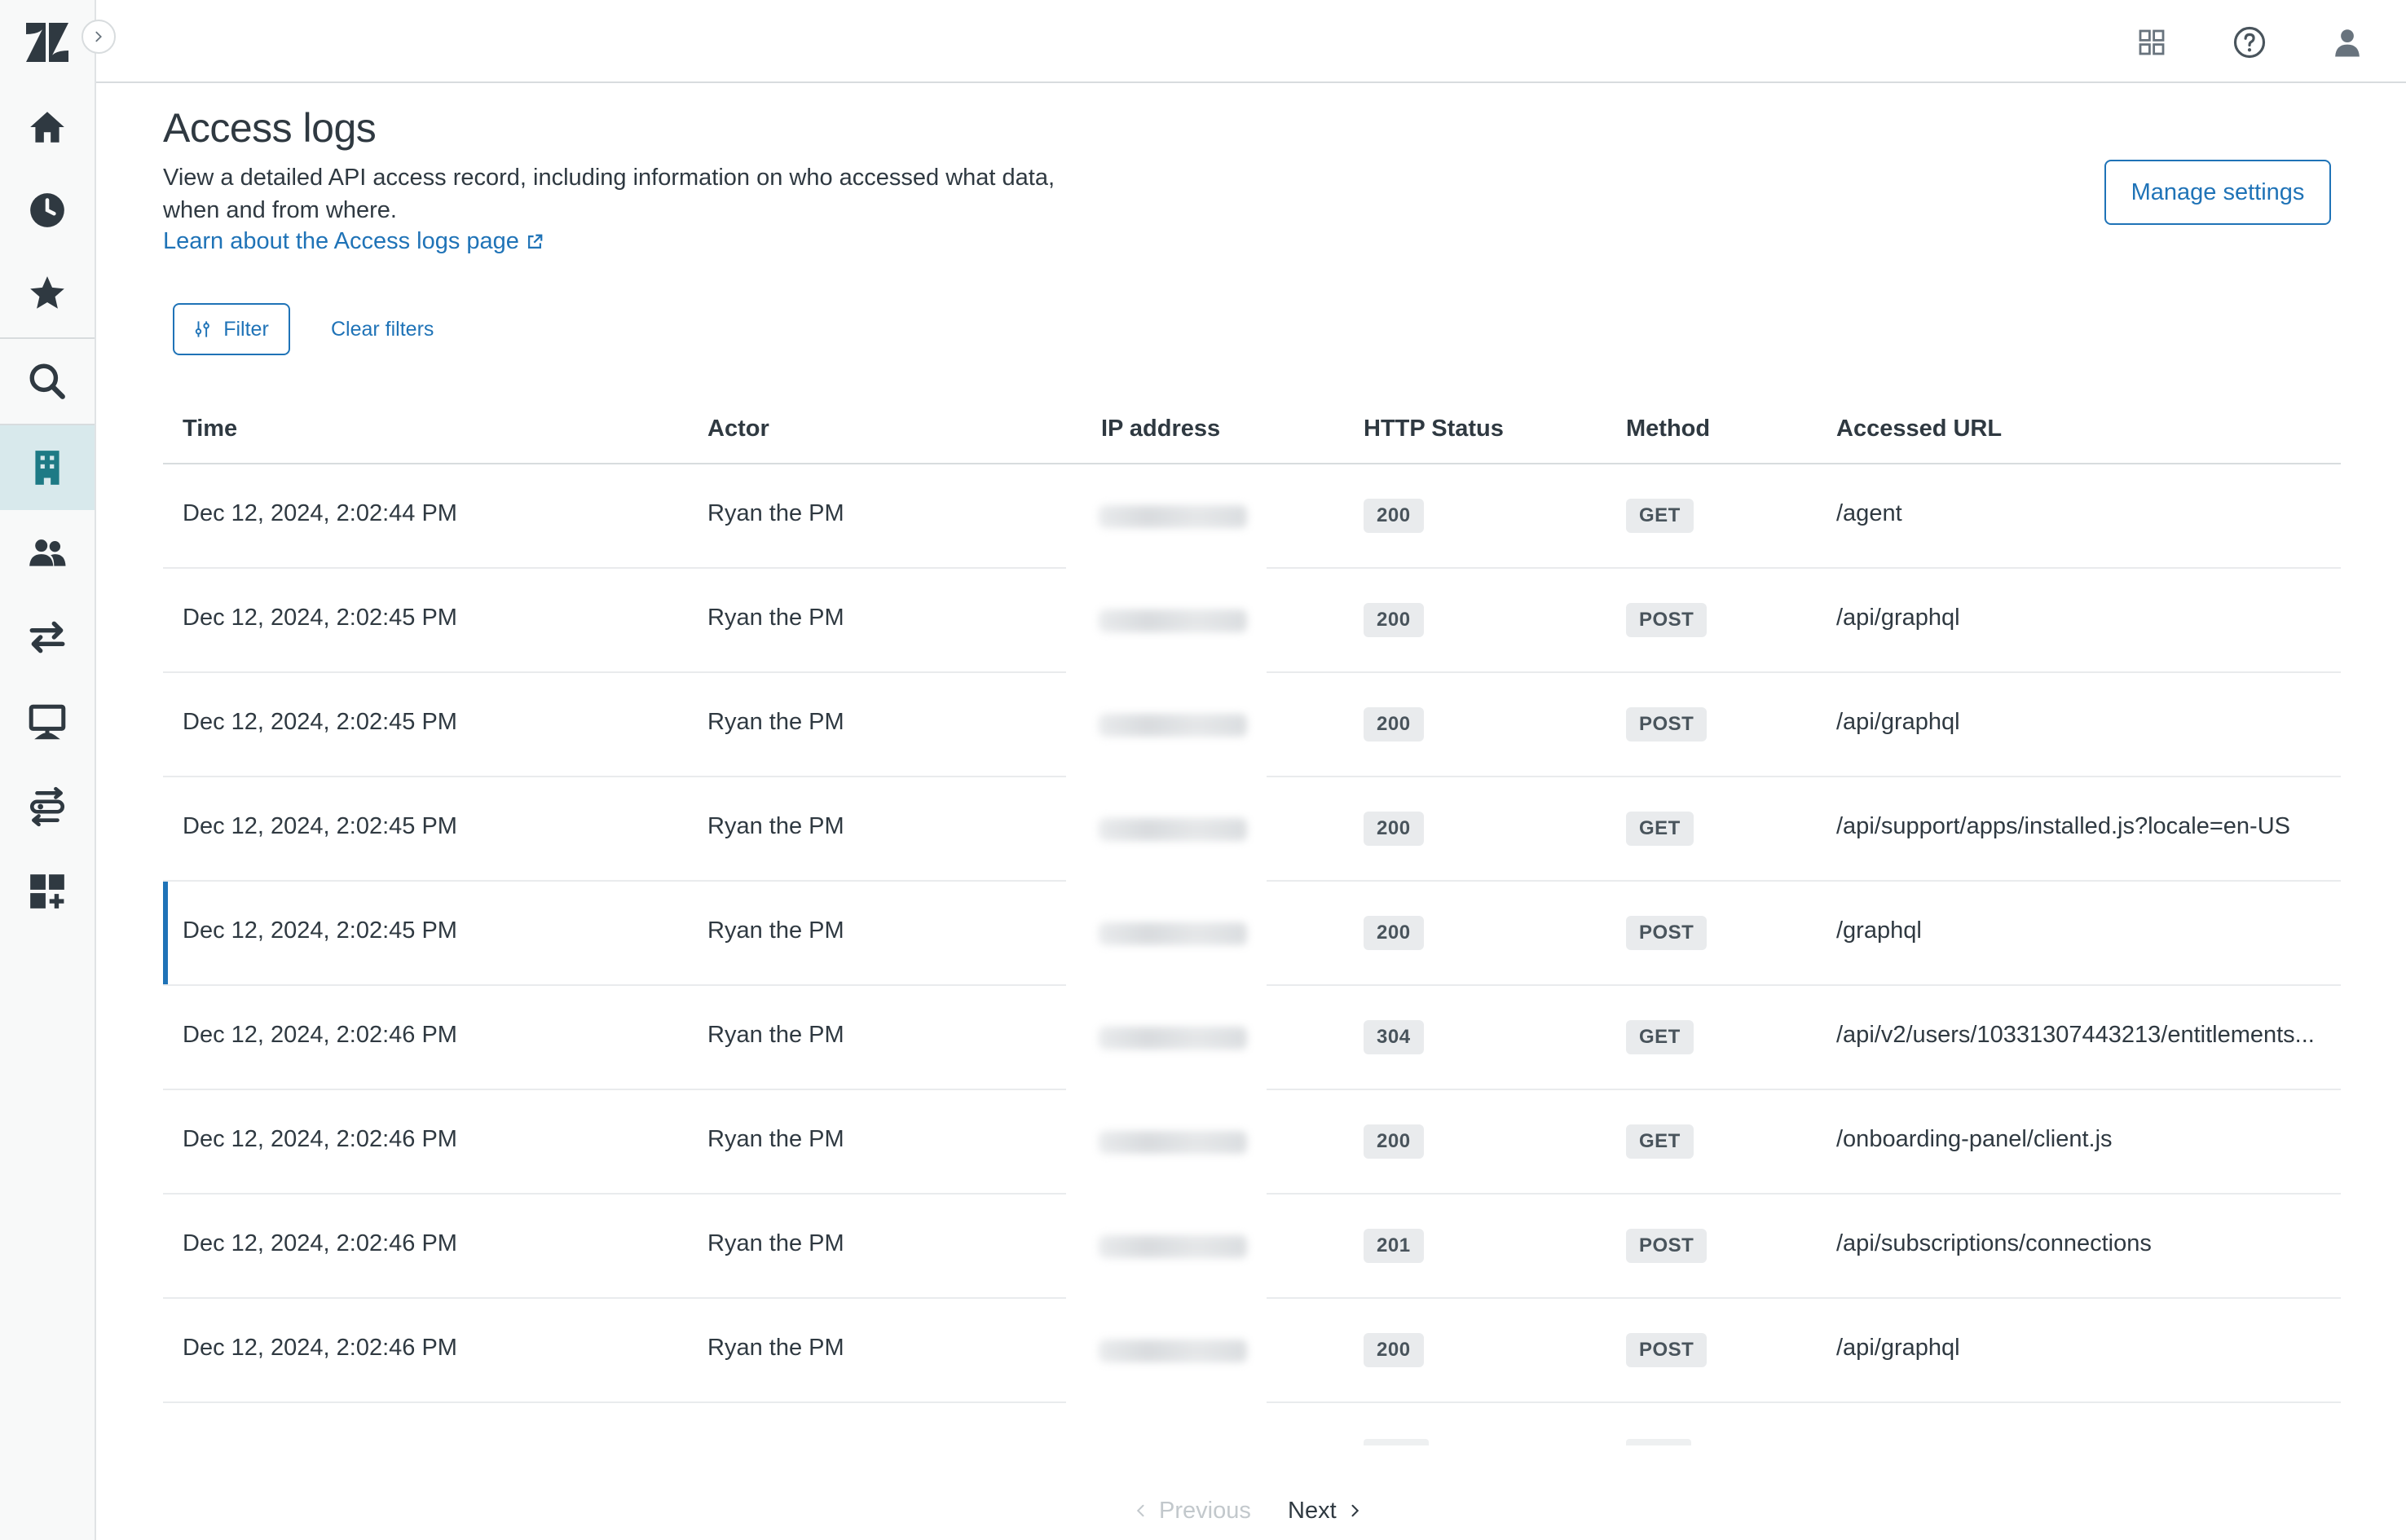 Image resolution: width=2406 pixels, height=1540 pixels. Describe the element at coordinates (1251, 41) in the screenshot. I see `top-bar` at that location.